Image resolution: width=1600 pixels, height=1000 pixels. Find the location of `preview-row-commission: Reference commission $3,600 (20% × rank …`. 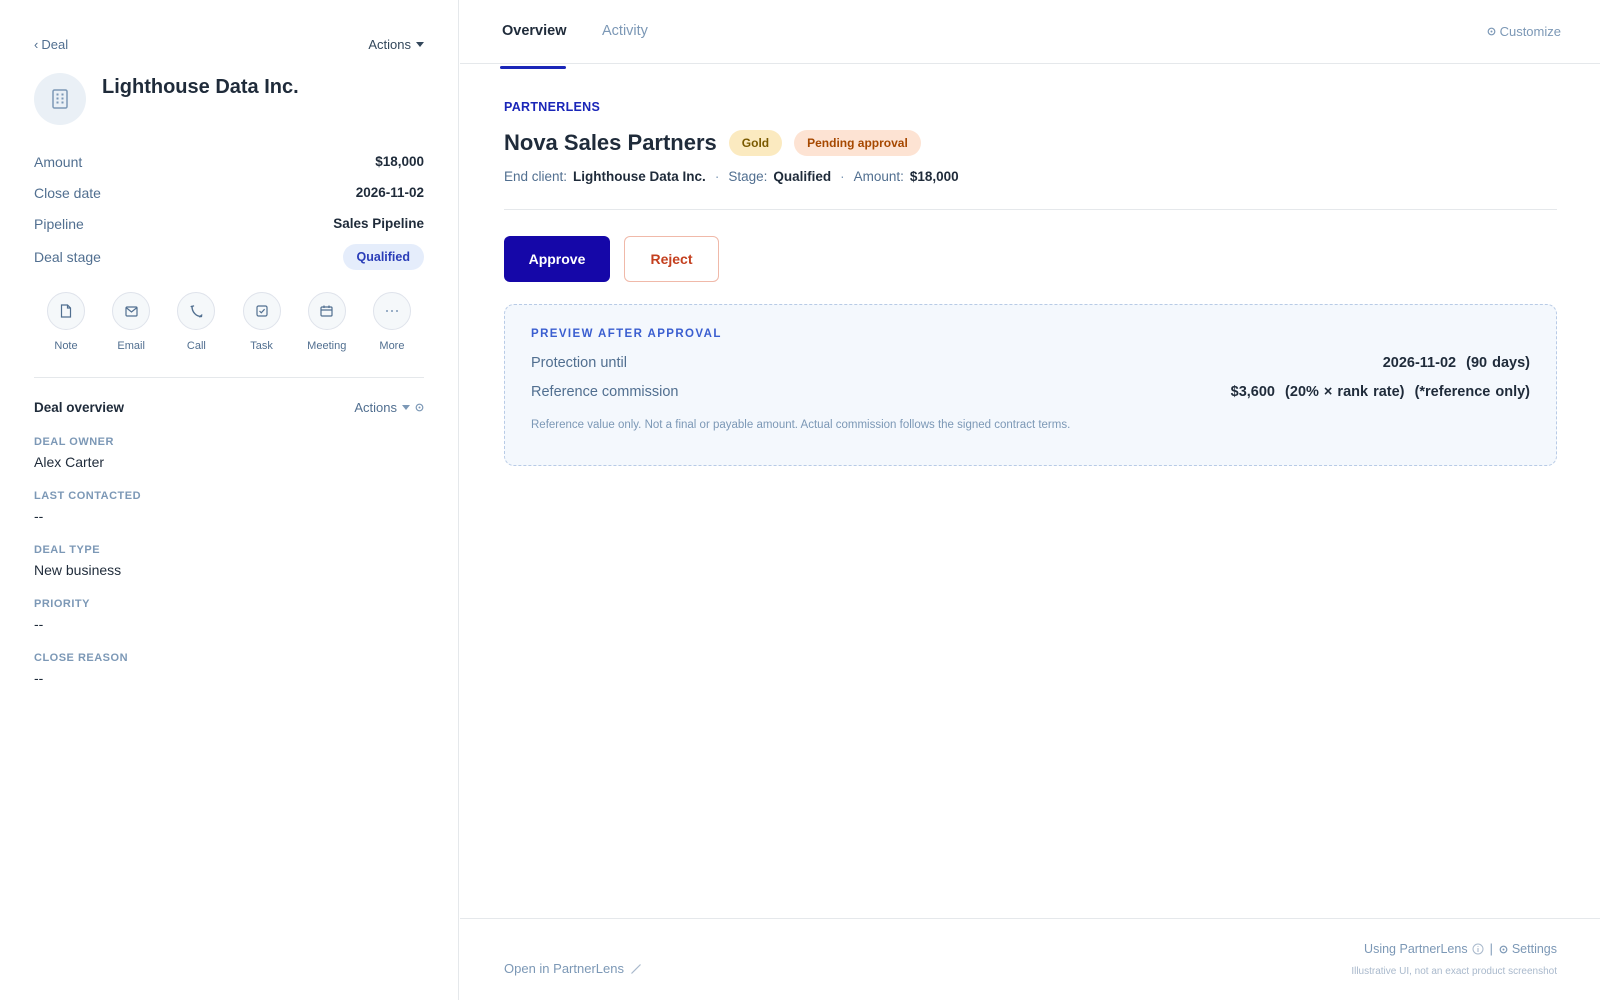

preview-row-commission: Reference commission $3,600 (20% × rank … is located at coordinates (1030, 392).